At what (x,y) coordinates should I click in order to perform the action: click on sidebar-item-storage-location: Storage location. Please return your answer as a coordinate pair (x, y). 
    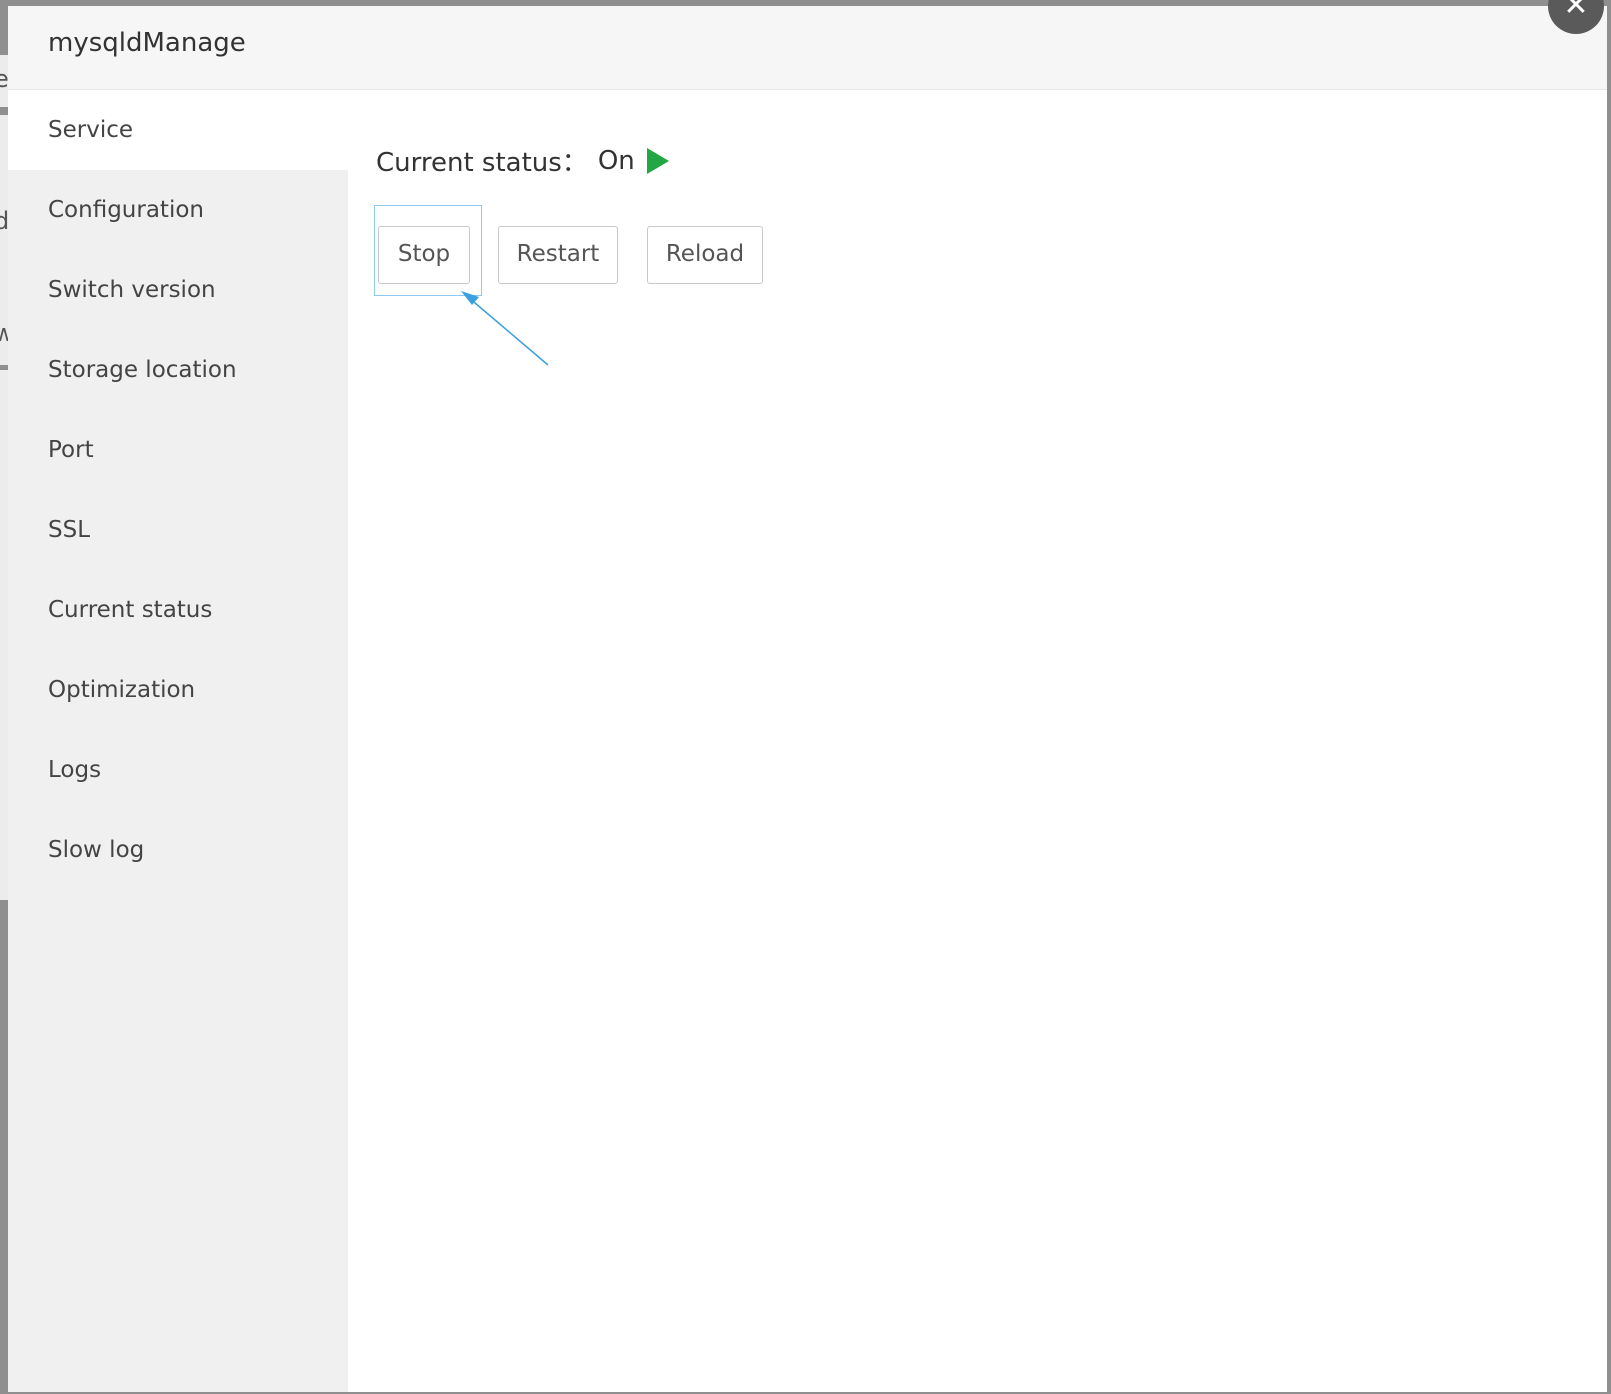
    Looking at the image, I should click on (178, 370).